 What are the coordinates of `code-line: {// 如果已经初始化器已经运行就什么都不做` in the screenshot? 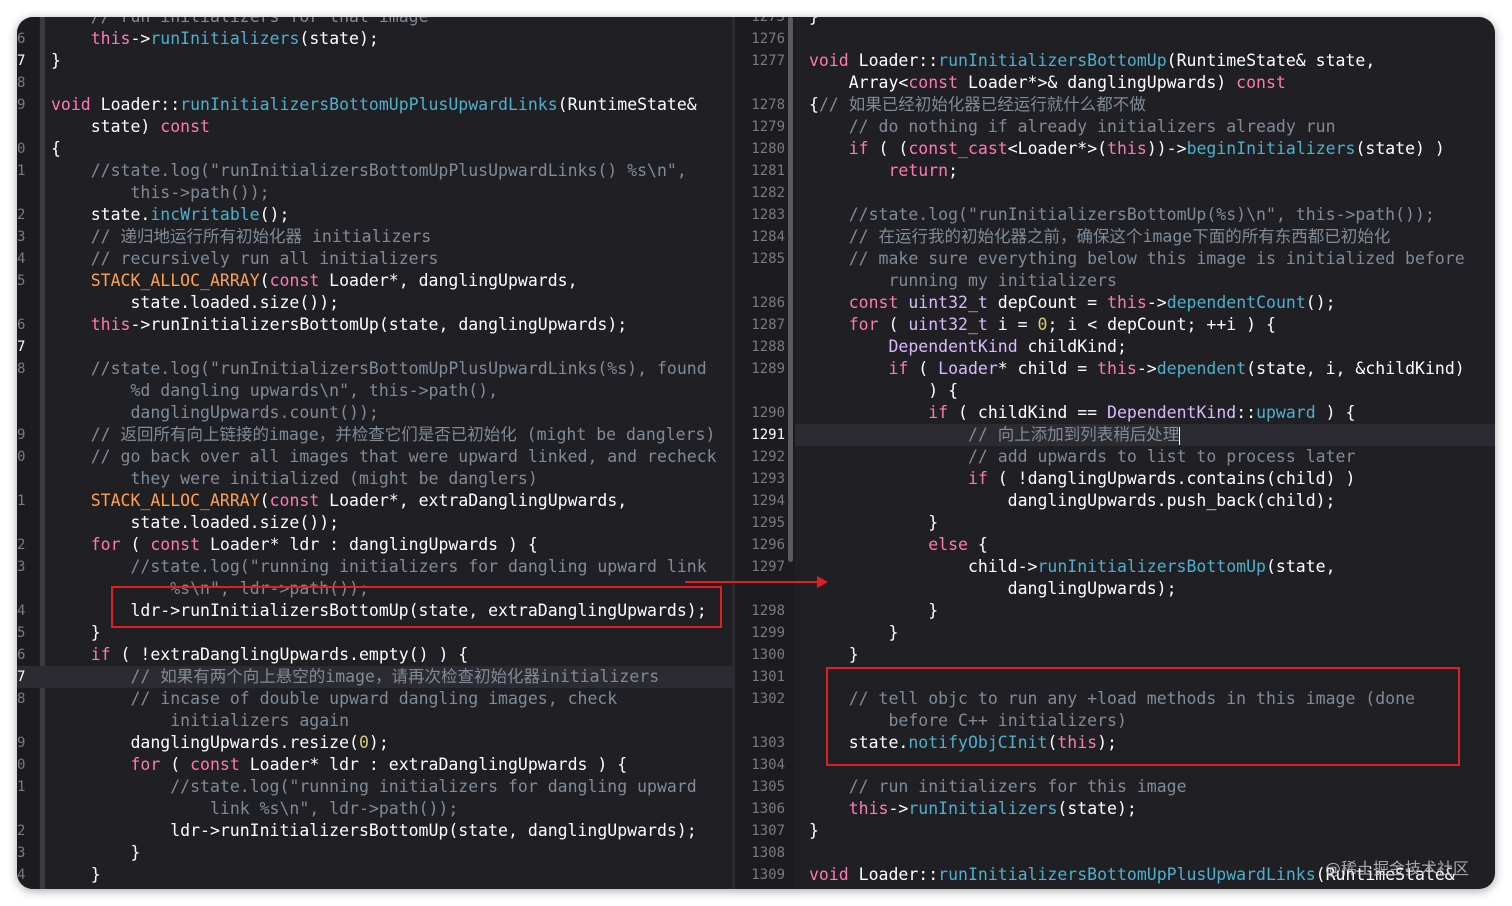 It's located at (977, 105).